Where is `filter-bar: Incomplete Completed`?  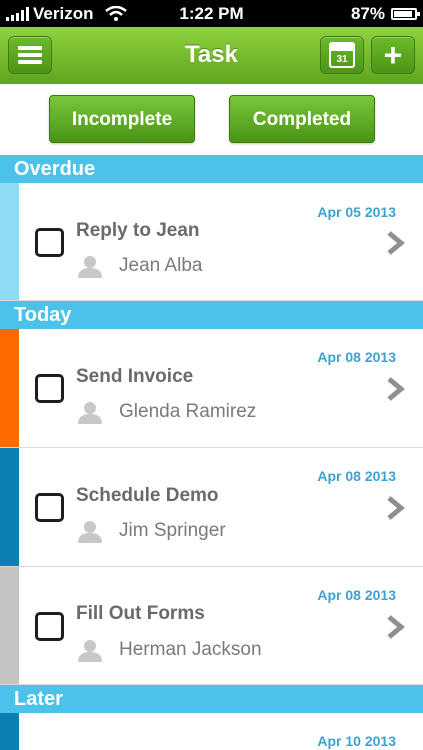 filter-bar: Incomplete Completed is located at coordinates (211, 119).